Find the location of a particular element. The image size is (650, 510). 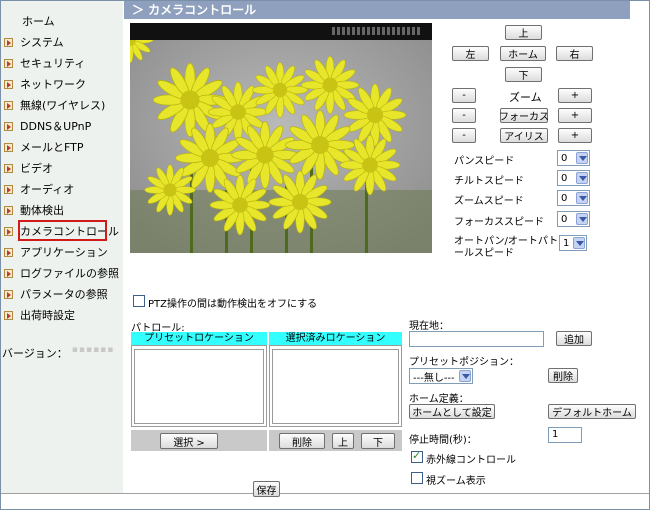

sidebar-item-home: ホーム is located at coordinates (38, 21).